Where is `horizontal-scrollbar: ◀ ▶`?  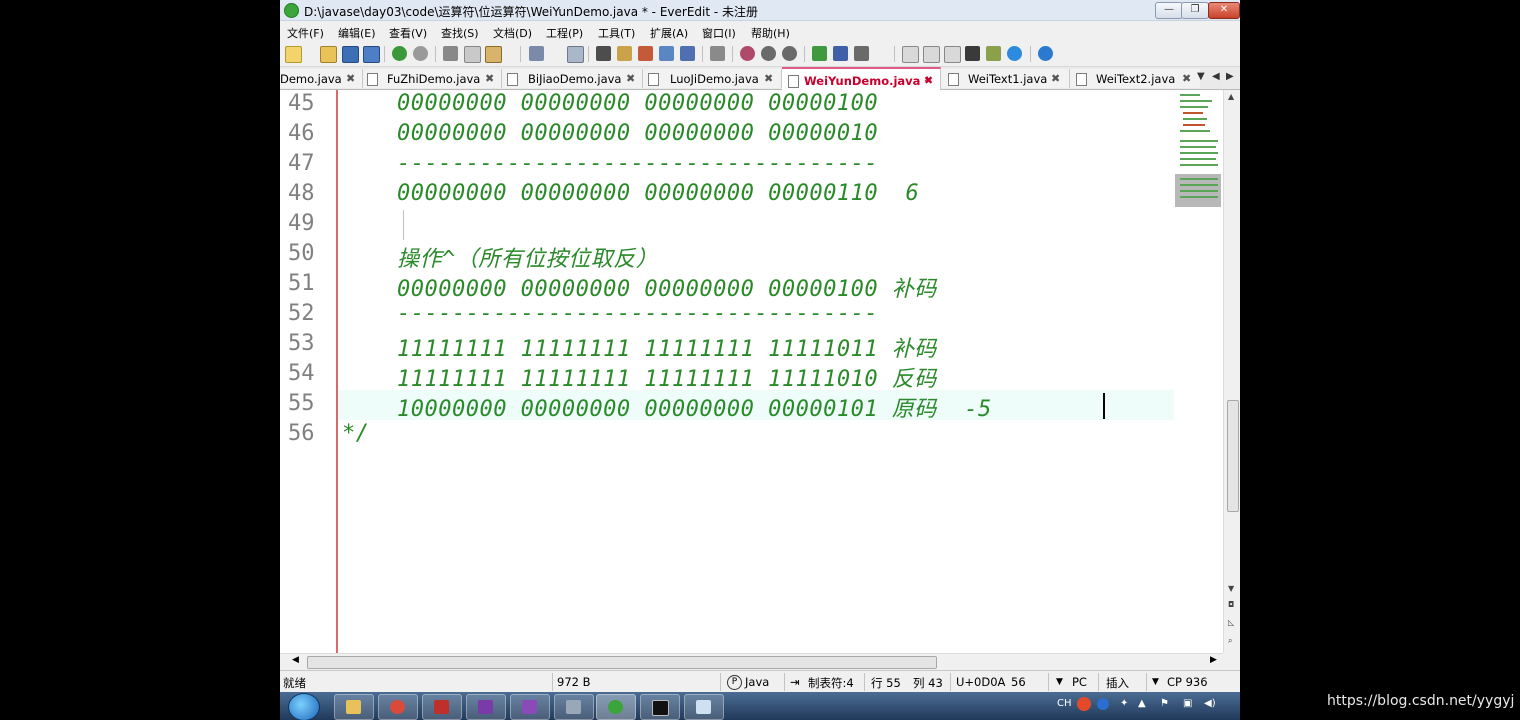 horizontal-scrollbar: ◀ ▶ is located at coordinates (751, 661).